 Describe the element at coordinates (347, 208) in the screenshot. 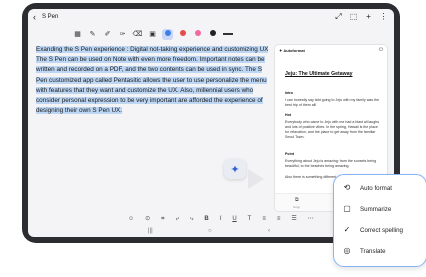

I see `summarize-icon: ▢` at that location.